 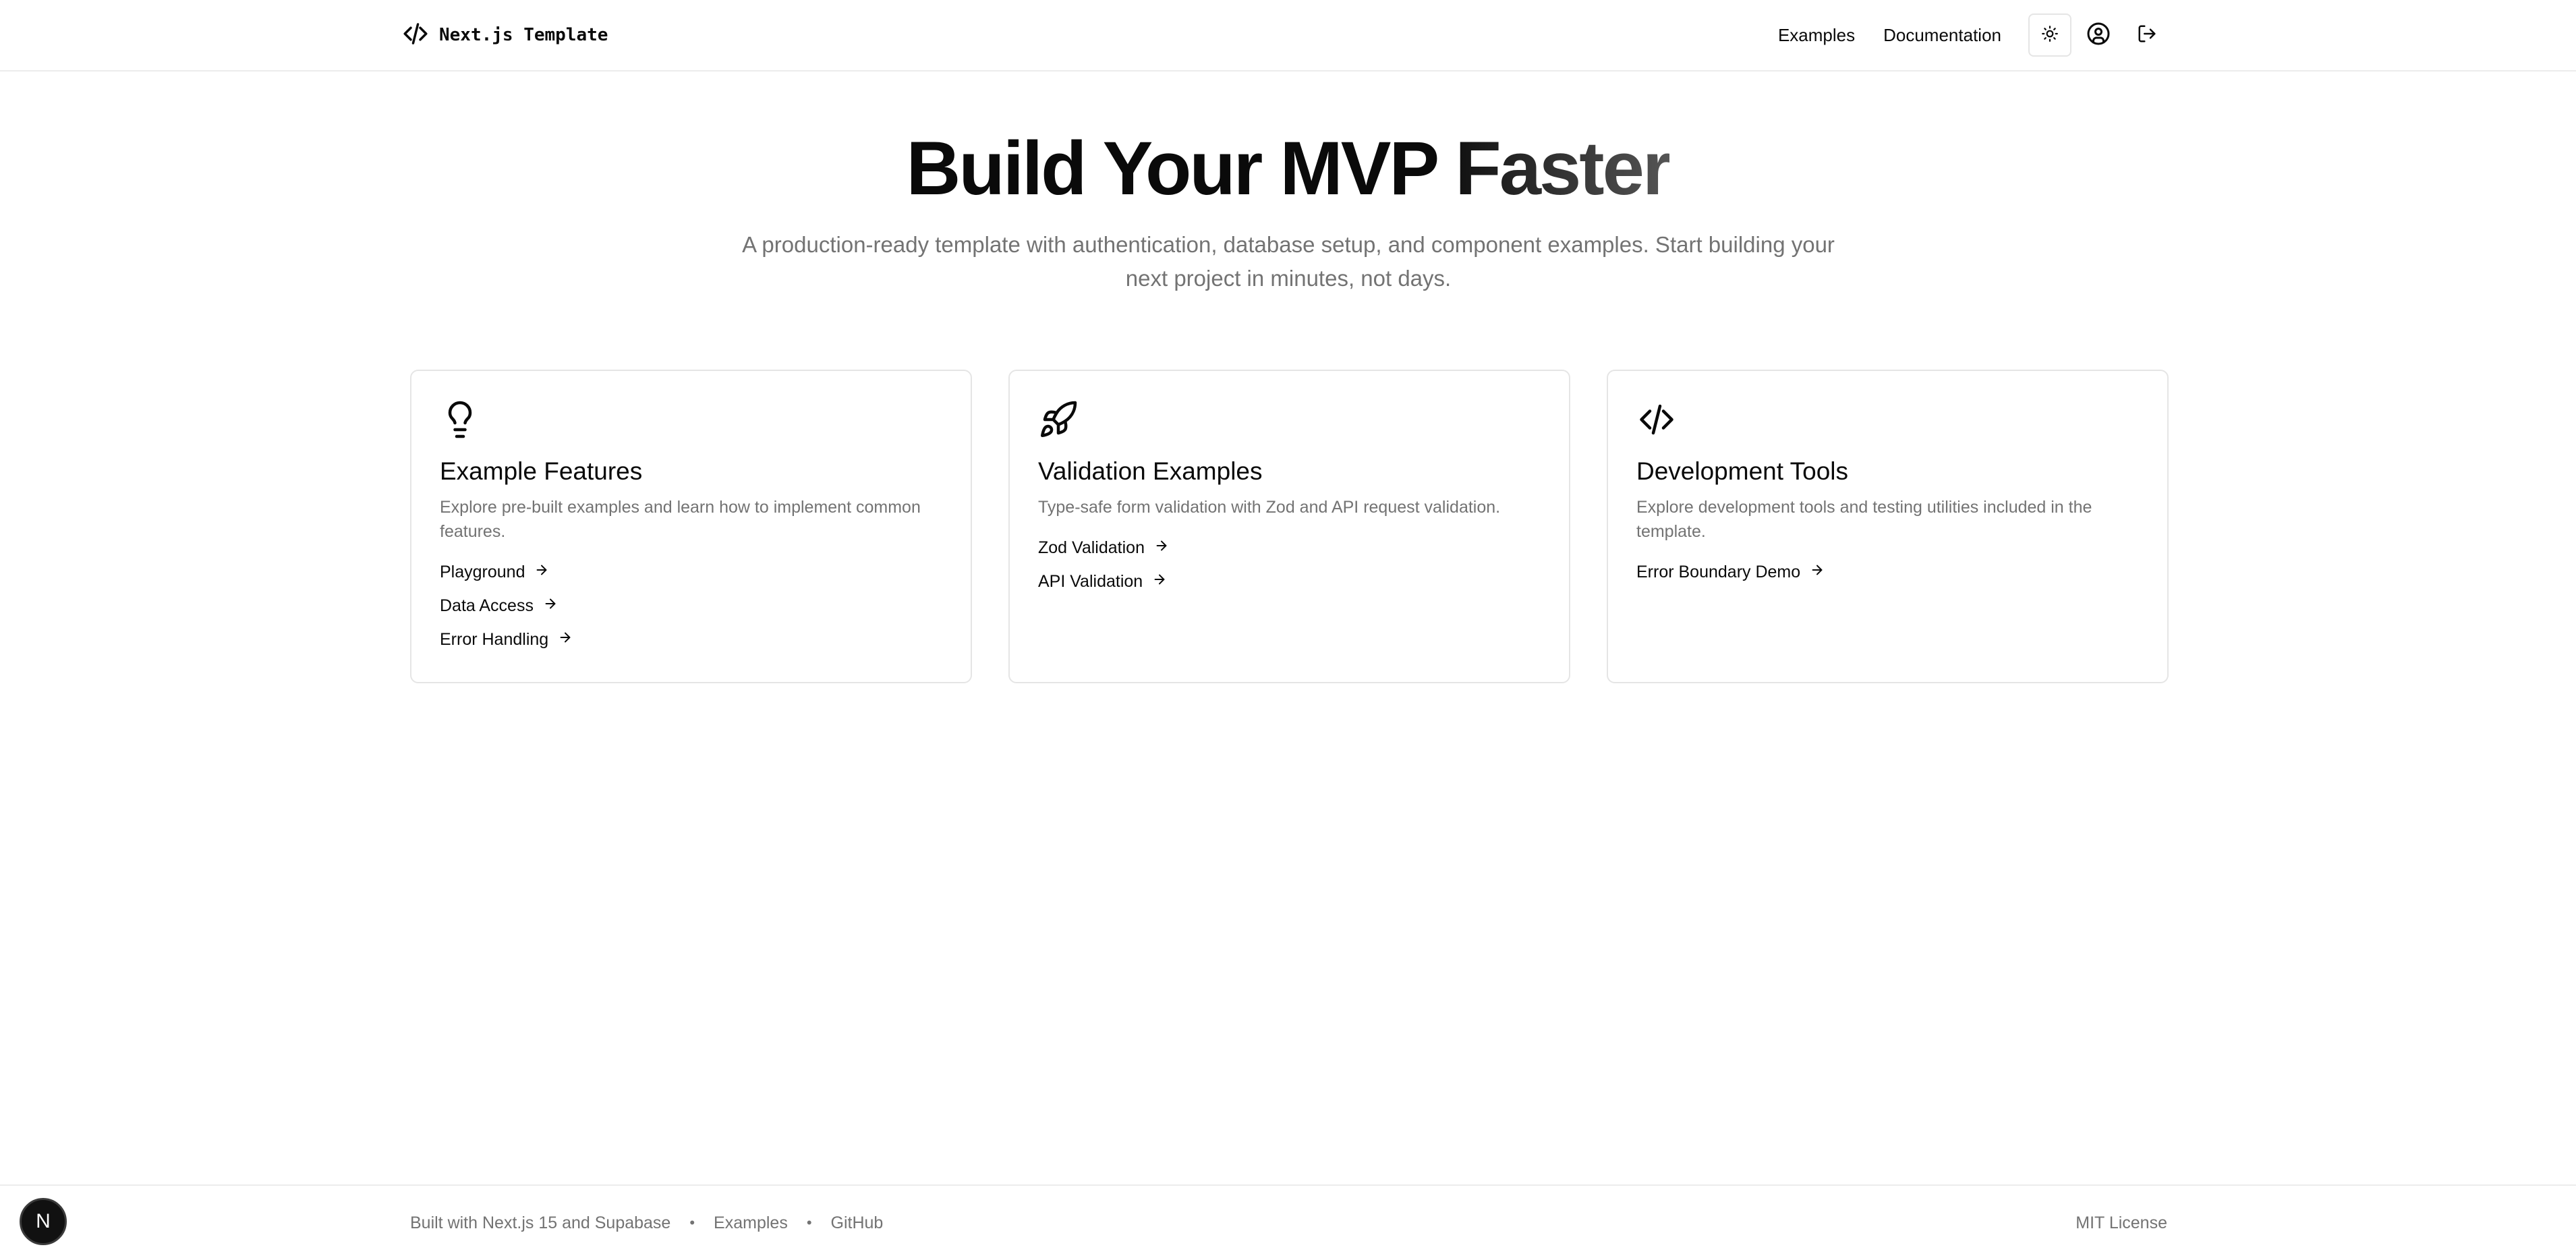 I want to click on card-title: Development Tools, so click(x=1742, y=471).